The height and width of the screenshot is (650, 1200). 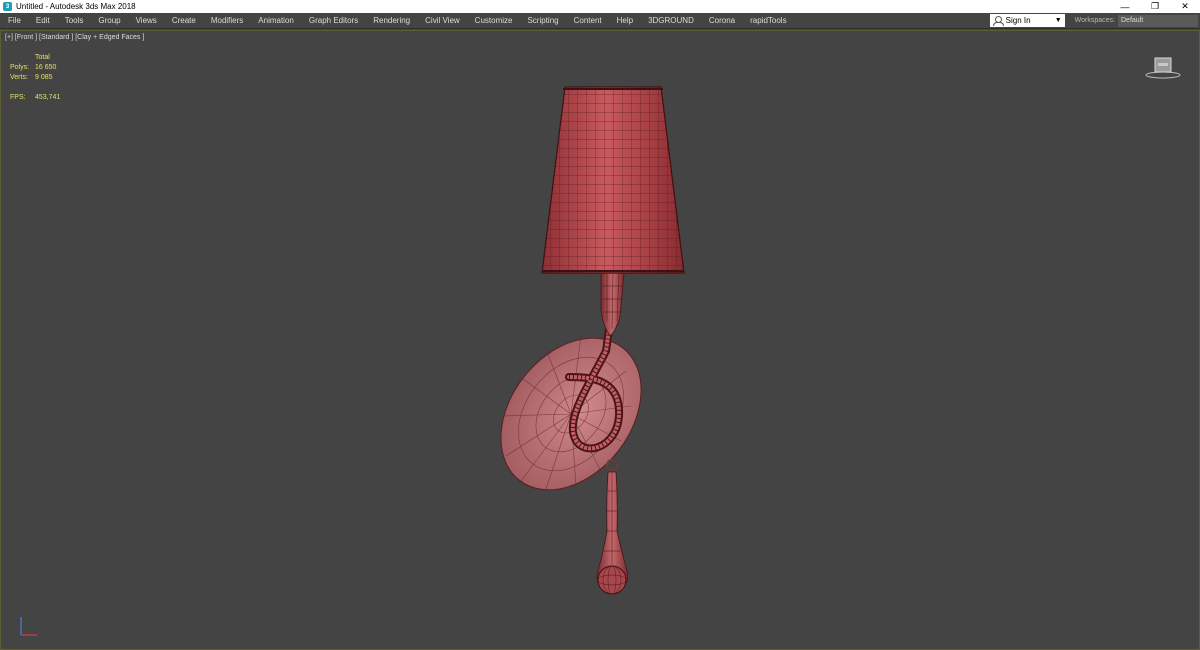 I want to click on minimize-button: —, so click(x=1125, y=6).